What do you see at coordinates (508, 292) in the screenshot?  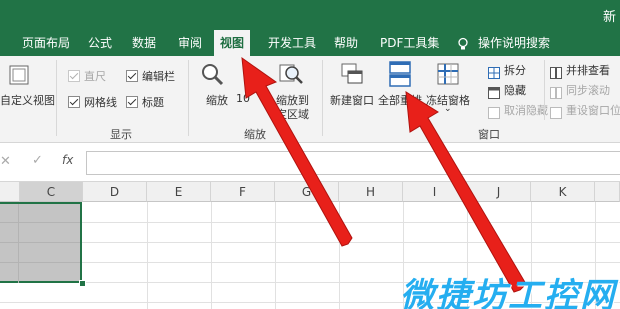 I see `watermark-logo: 微捷坊工控网` at bounding box center [508, 292].